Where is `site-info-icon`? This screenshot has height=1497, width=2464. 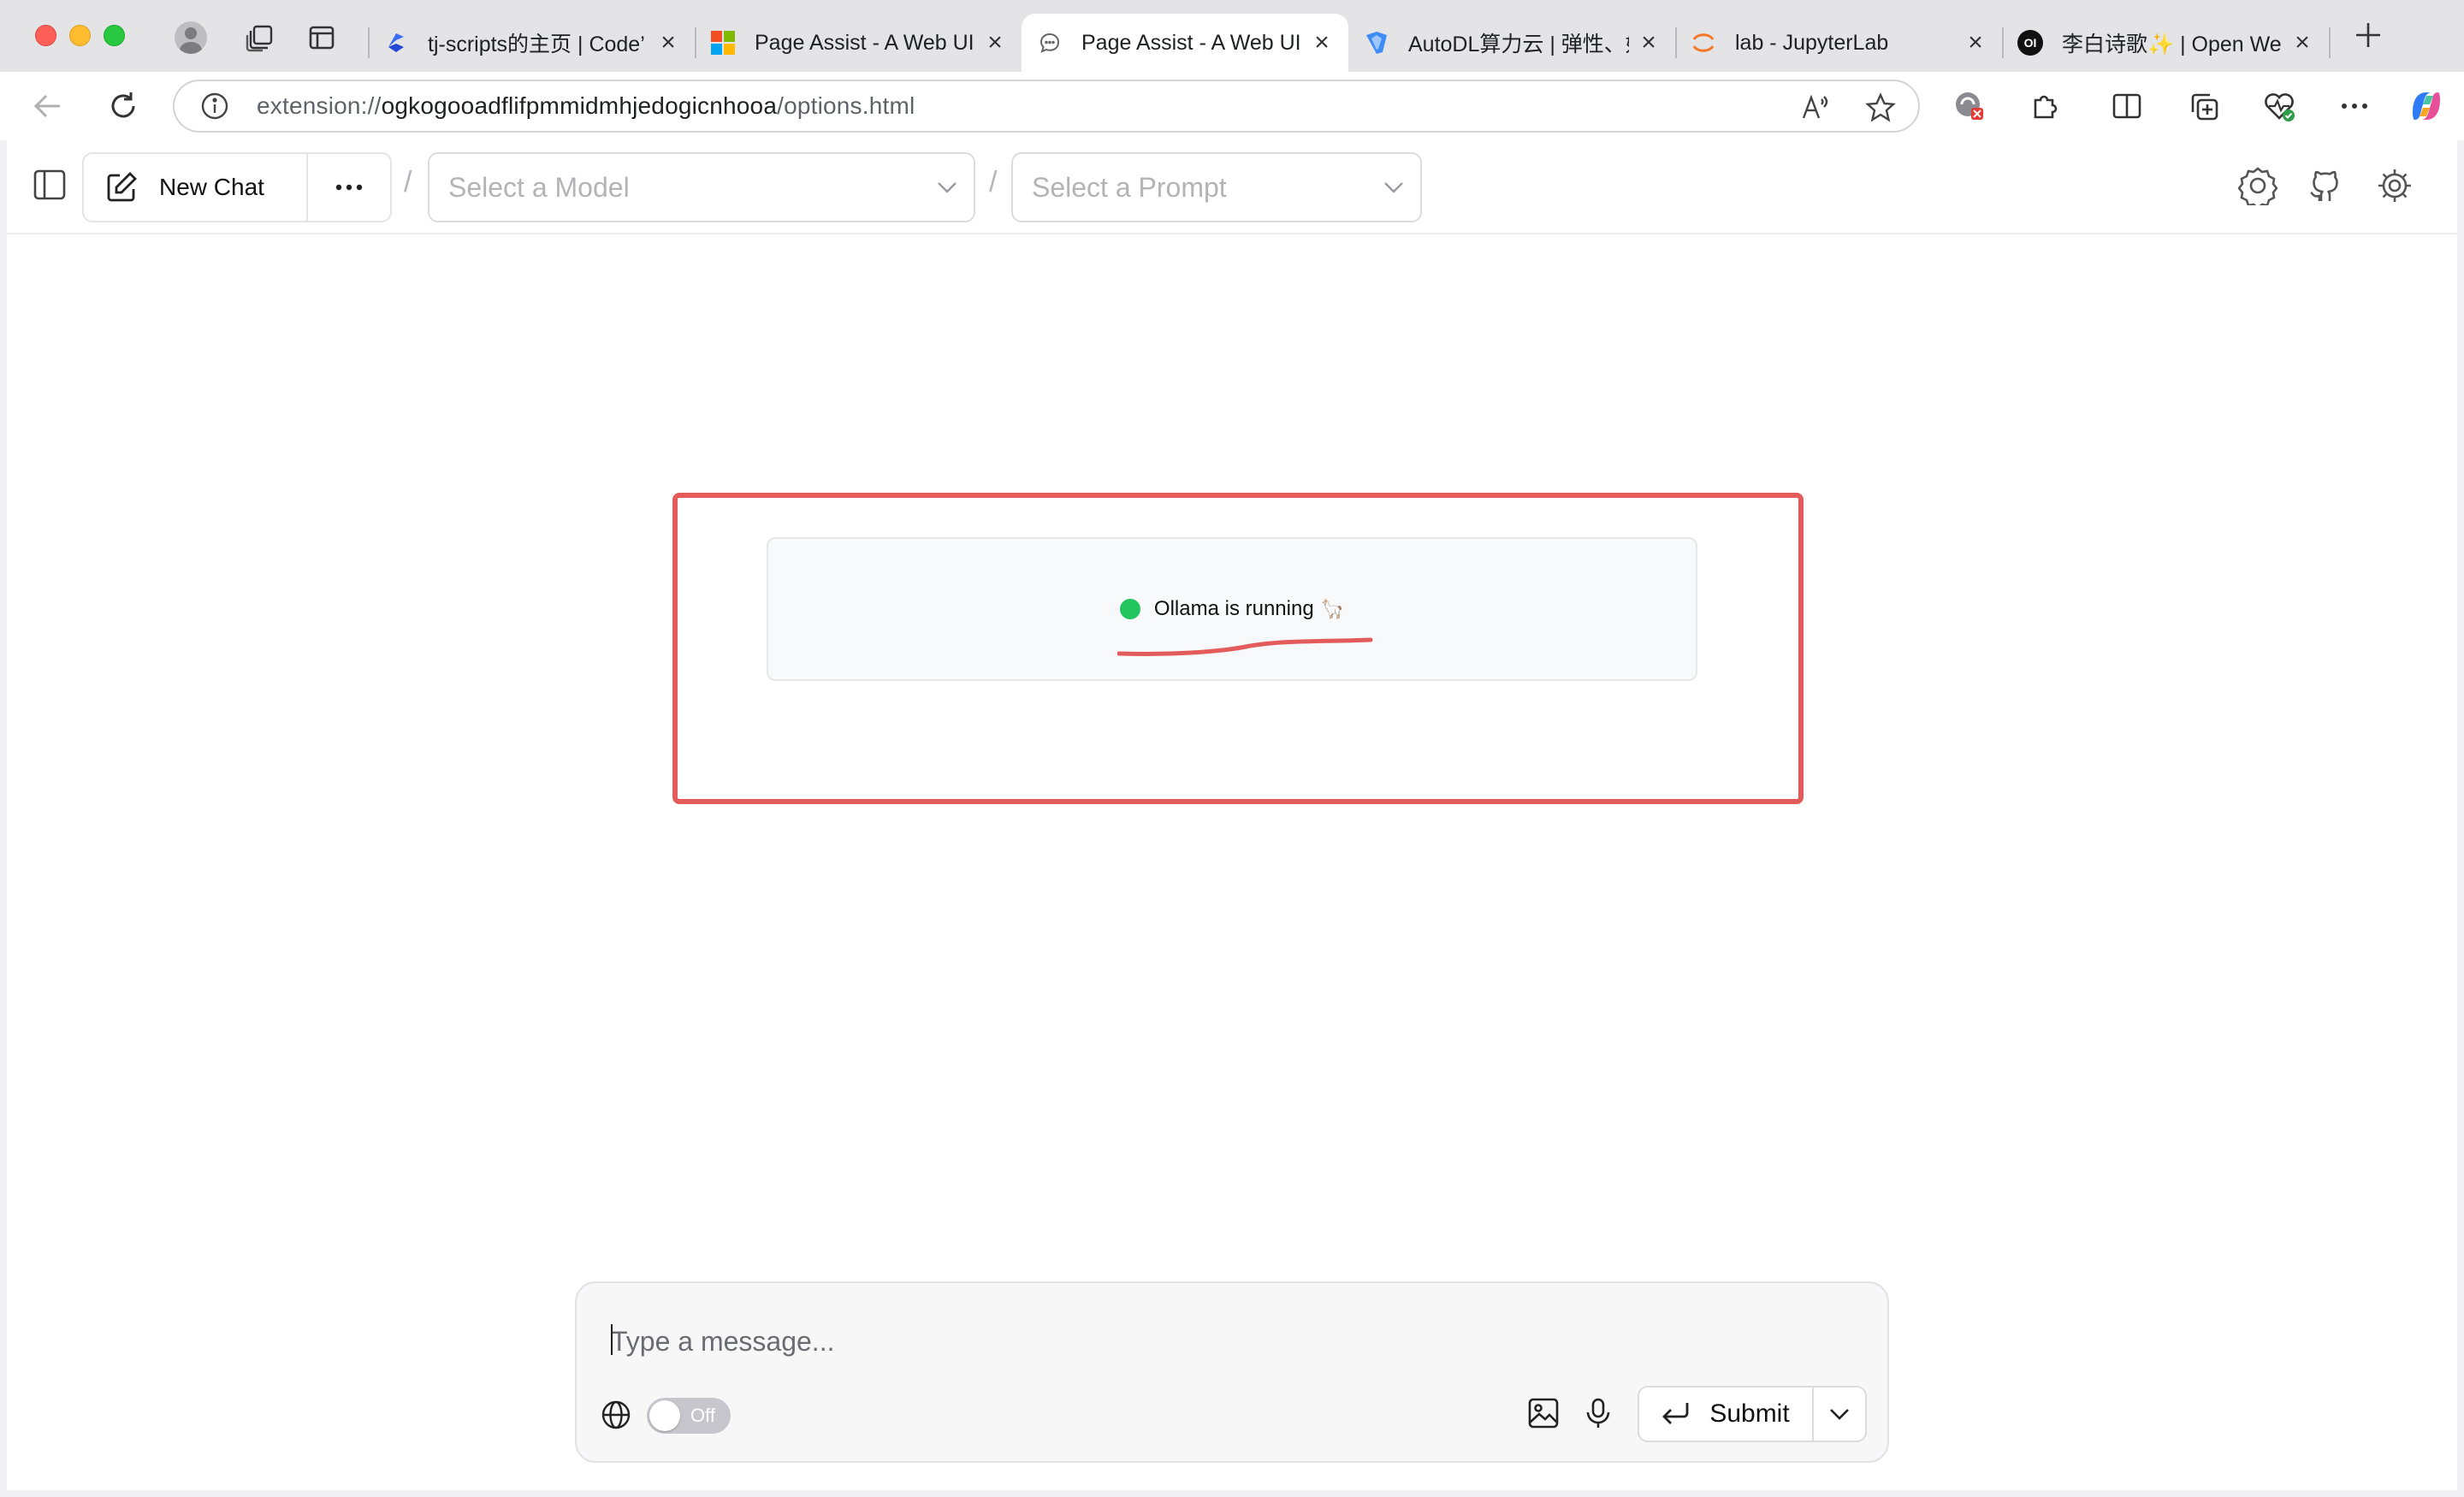 site-info-icon is located at coordinates (214, 106).